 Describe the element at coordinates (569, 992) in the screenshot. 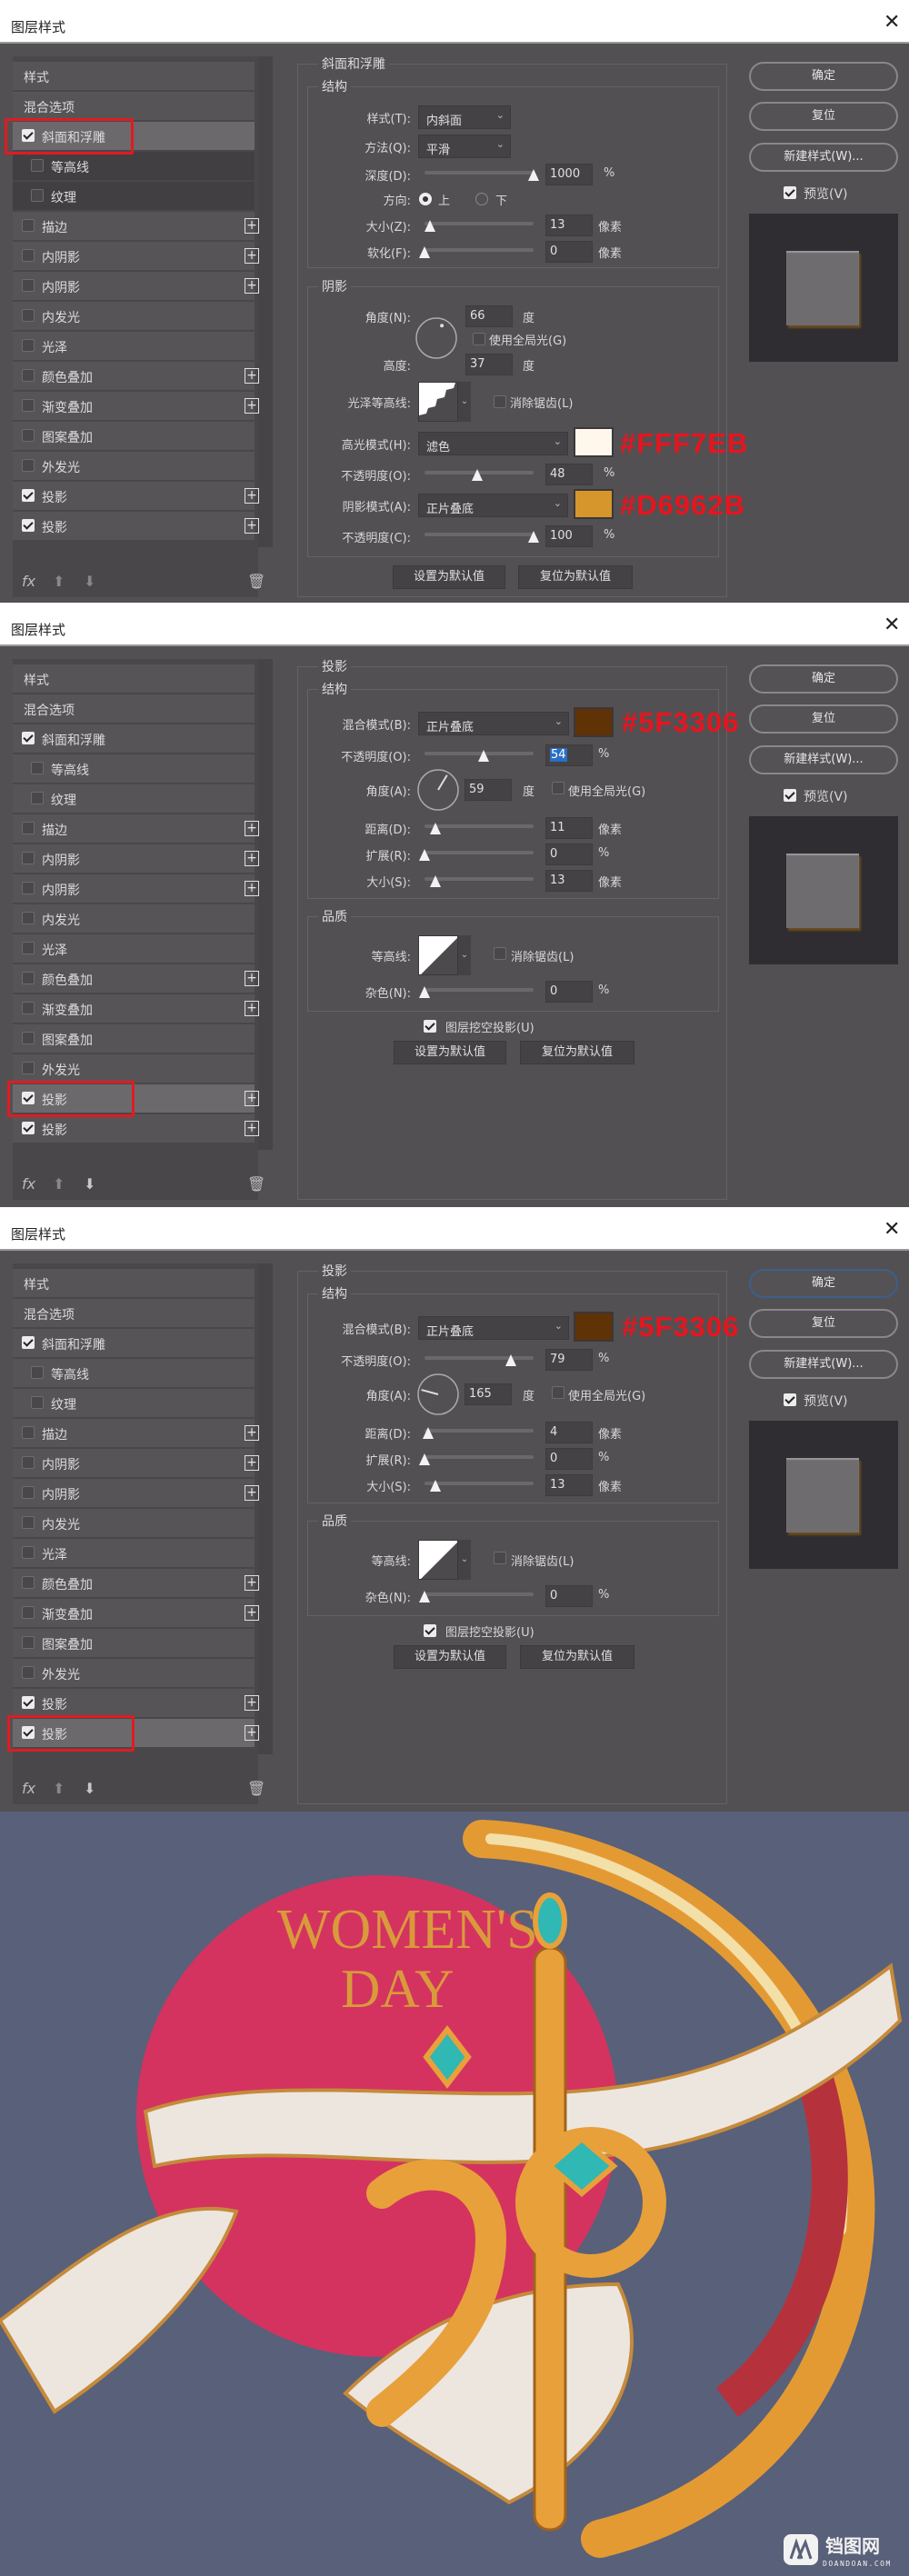

I see `noise-input: 0` at that location.